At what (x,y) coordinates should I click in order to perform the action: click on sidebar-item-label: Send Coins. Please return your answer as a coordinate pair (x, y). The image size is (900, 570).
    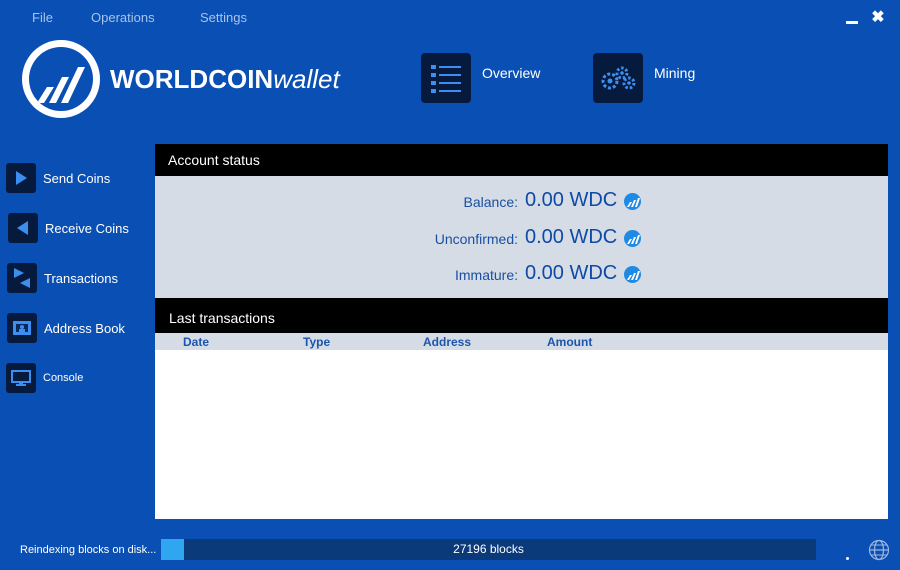
    Looking at the image, I should click on (77, 178).